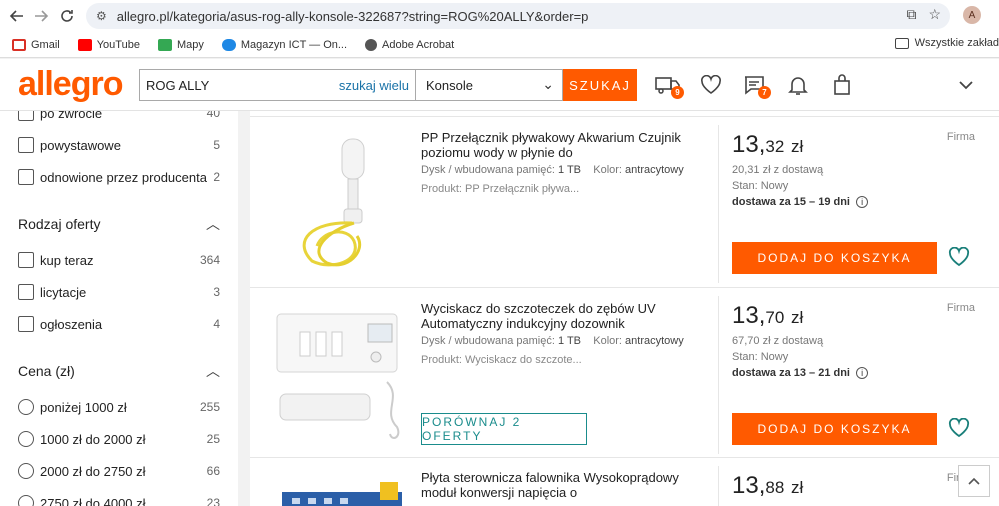 The height and width of the screenshot is (506, 999). I want to click on filter-licytacje: licytacje 3, so click(119, 292).